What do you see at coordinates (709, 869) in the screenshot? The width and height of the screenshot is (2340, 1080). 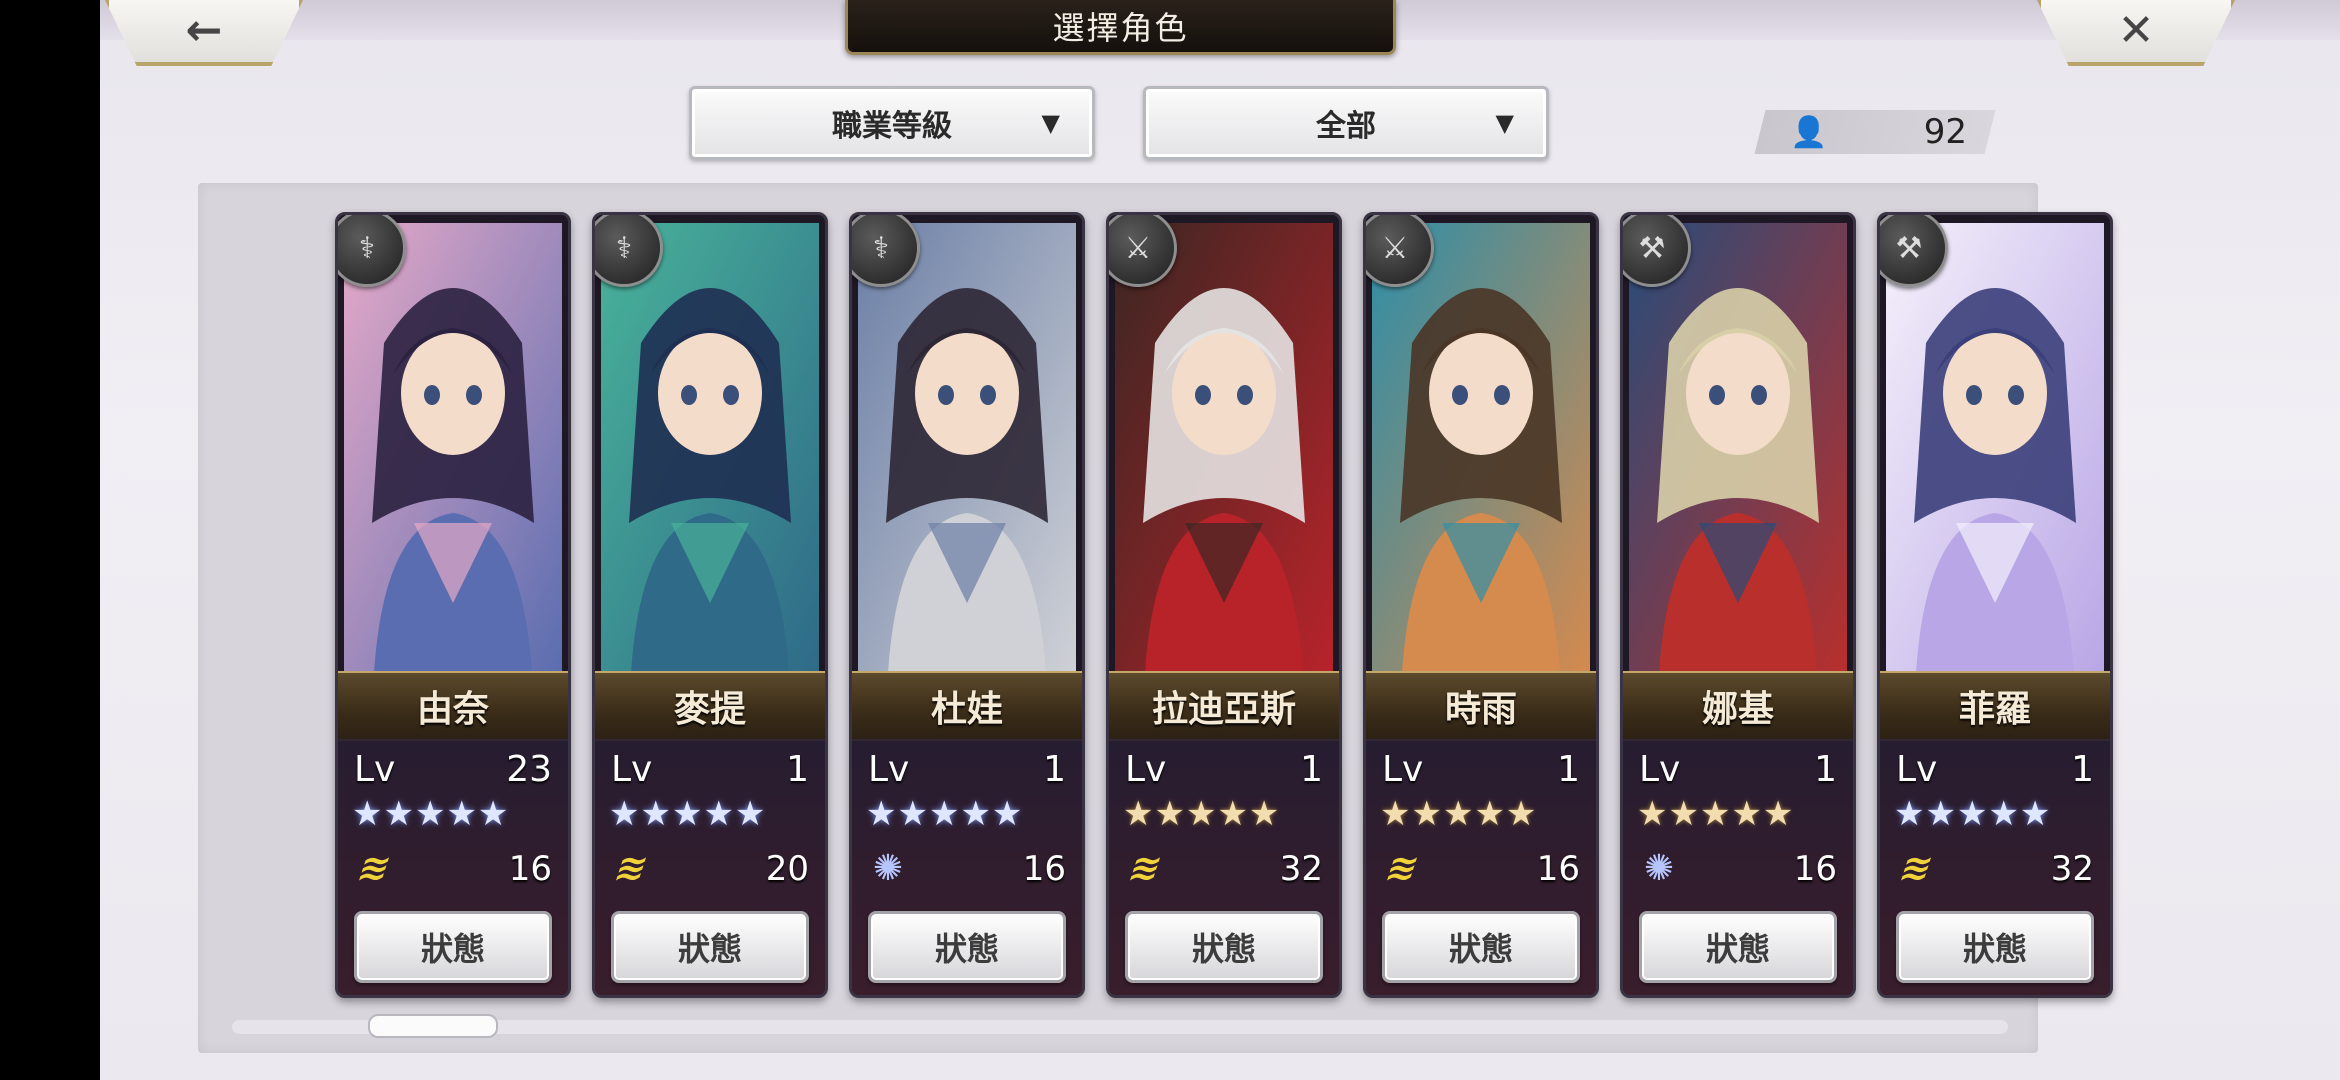 I see `element-row: ≋ 20` at bounding box center [709, 869].